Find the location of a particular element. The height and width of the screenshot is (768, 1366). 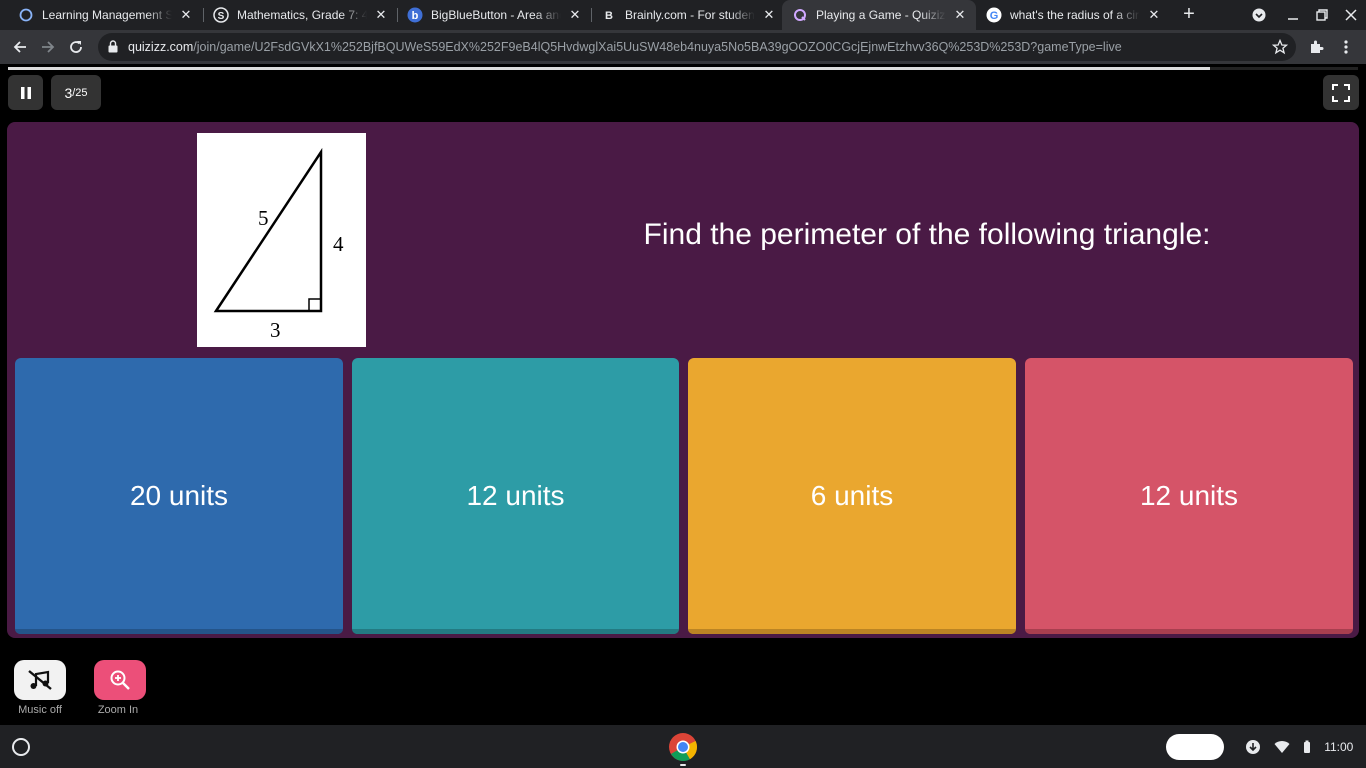

music-toggle-button is located at coordinates (40, 680).